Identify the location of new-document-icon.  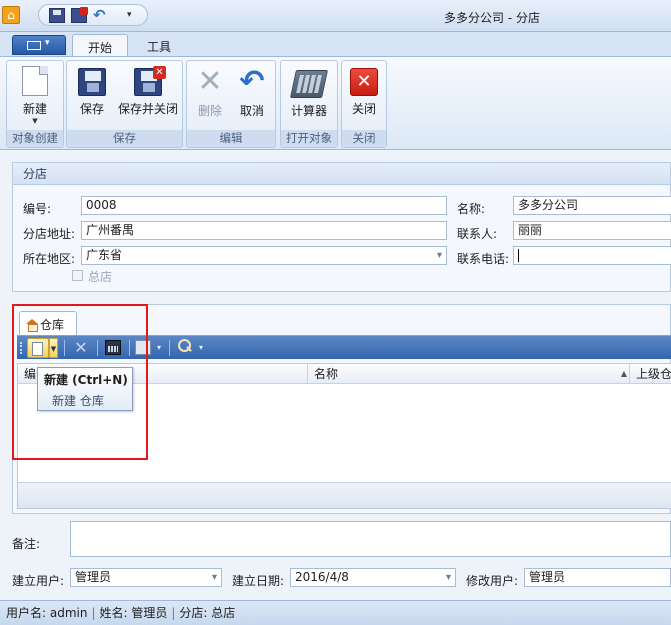
(35, 81).